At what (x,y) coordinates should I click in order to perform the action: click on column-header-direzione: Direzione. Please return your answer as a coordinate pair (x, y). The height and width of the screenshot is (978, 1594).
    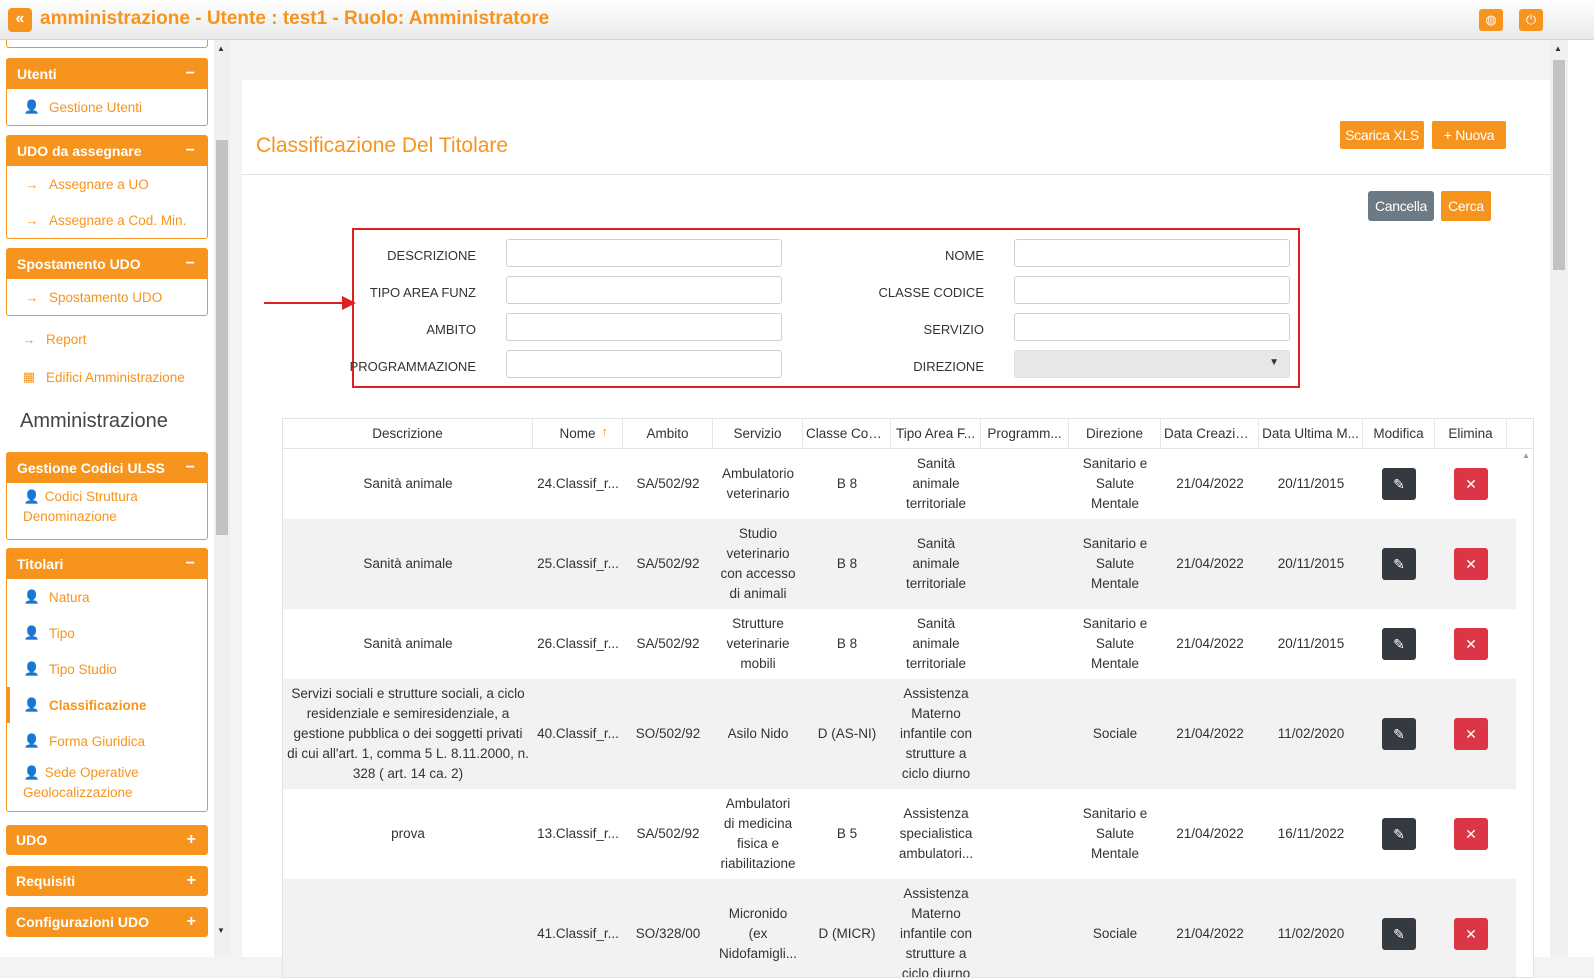
    Looking at the image, I should click on (1115, 434).